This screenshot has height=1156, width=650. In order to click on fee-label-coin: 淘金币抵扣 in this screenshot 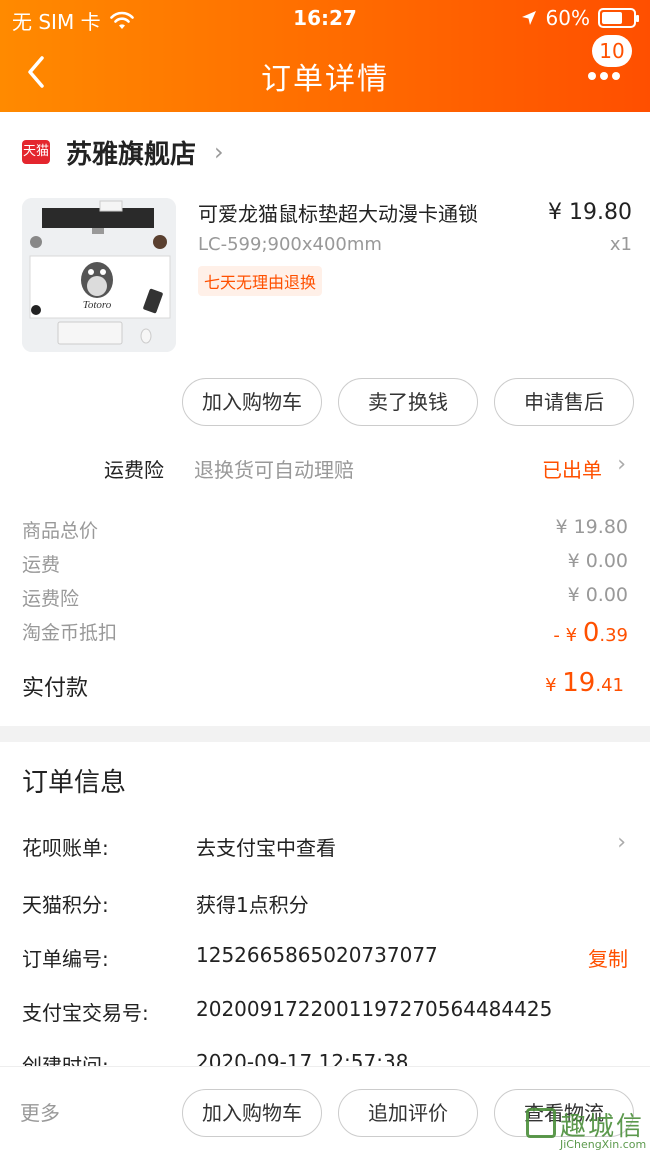, I will do `click(70, 633)`.